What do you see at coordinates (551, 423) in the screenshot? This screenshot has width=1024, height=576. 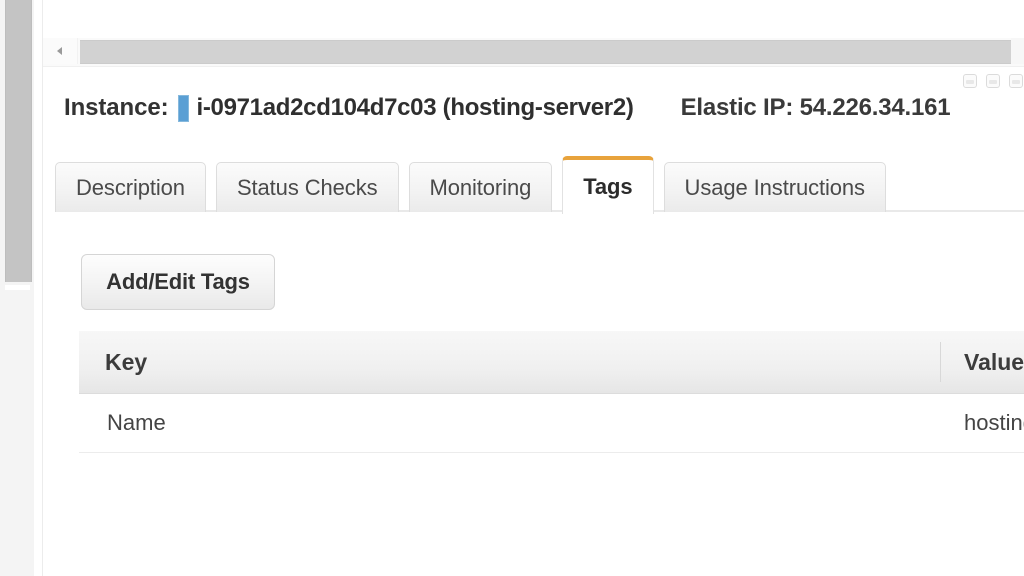 I see `table-row: Name hosting-se` at bounding box center [551, 423].